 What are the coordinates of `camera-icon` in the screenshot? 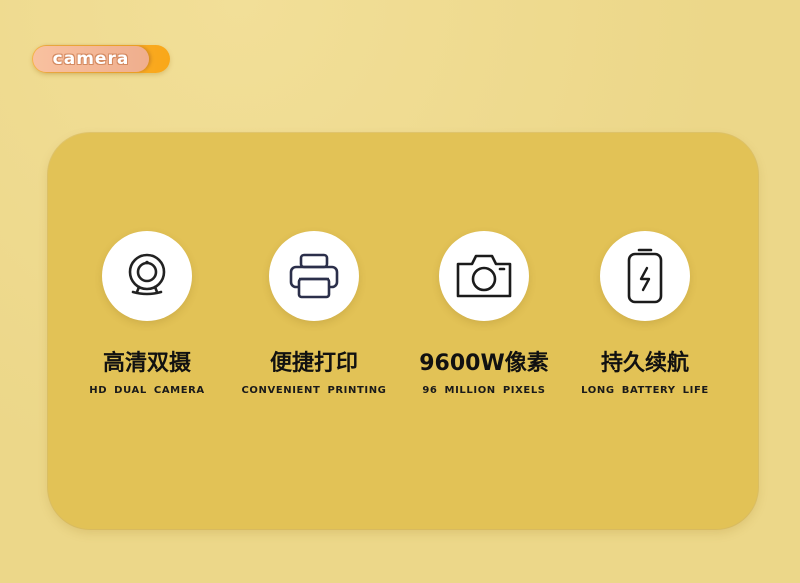 It's located at (484, 276).